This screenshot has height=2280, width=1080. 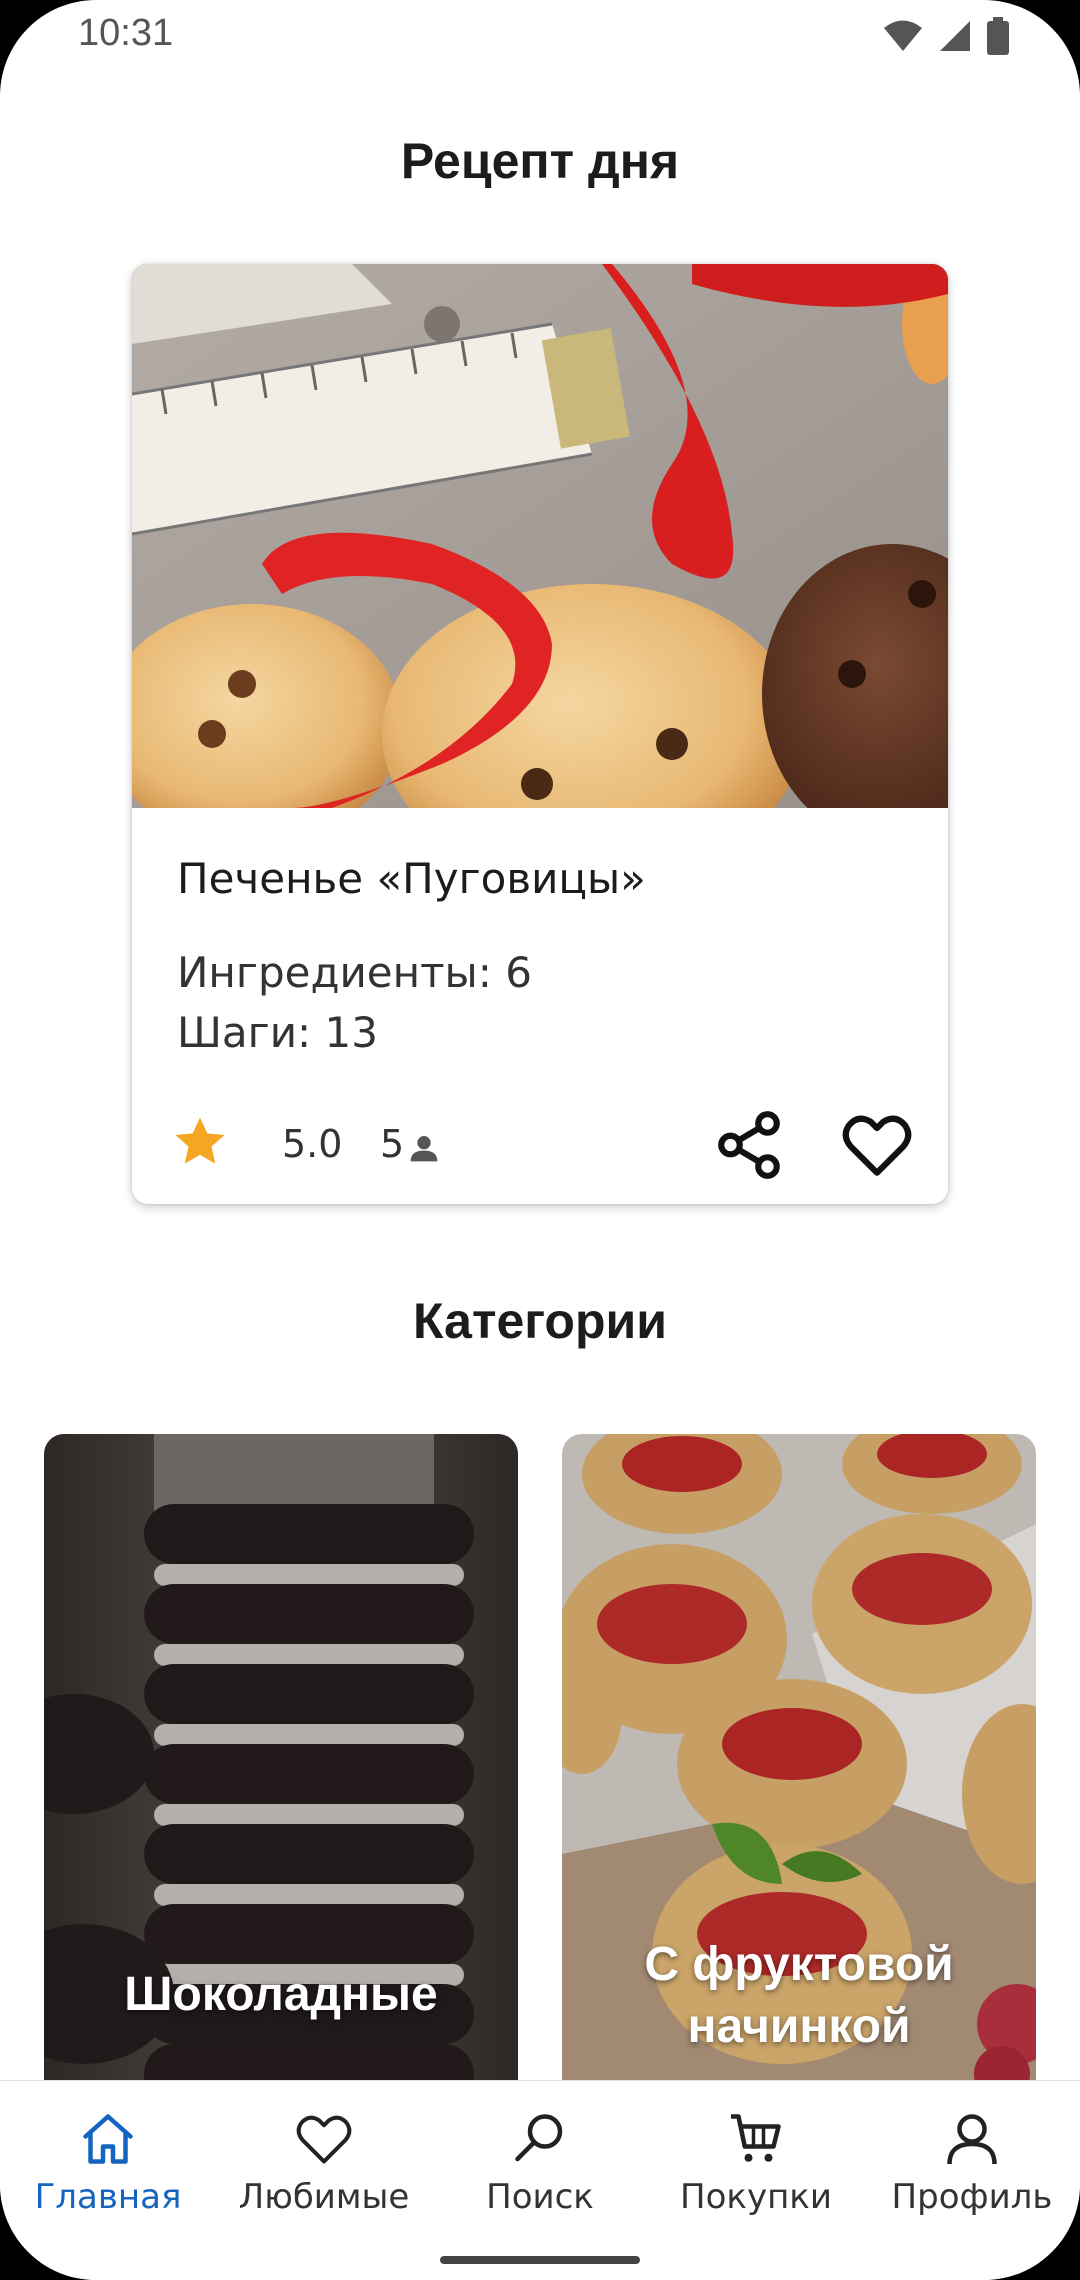 I want to click on bottom-navigation: Главная Любимые Поиск Покупки Профиль, so click(x=540, y=2180).